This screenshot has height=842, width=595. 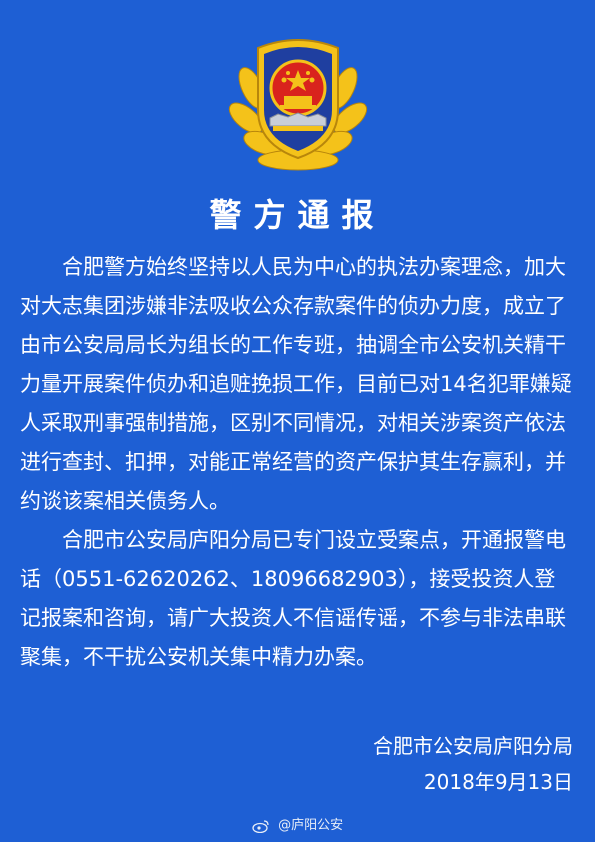 I want to click on notice-title: 警方通报, so click(x=297, y=215).